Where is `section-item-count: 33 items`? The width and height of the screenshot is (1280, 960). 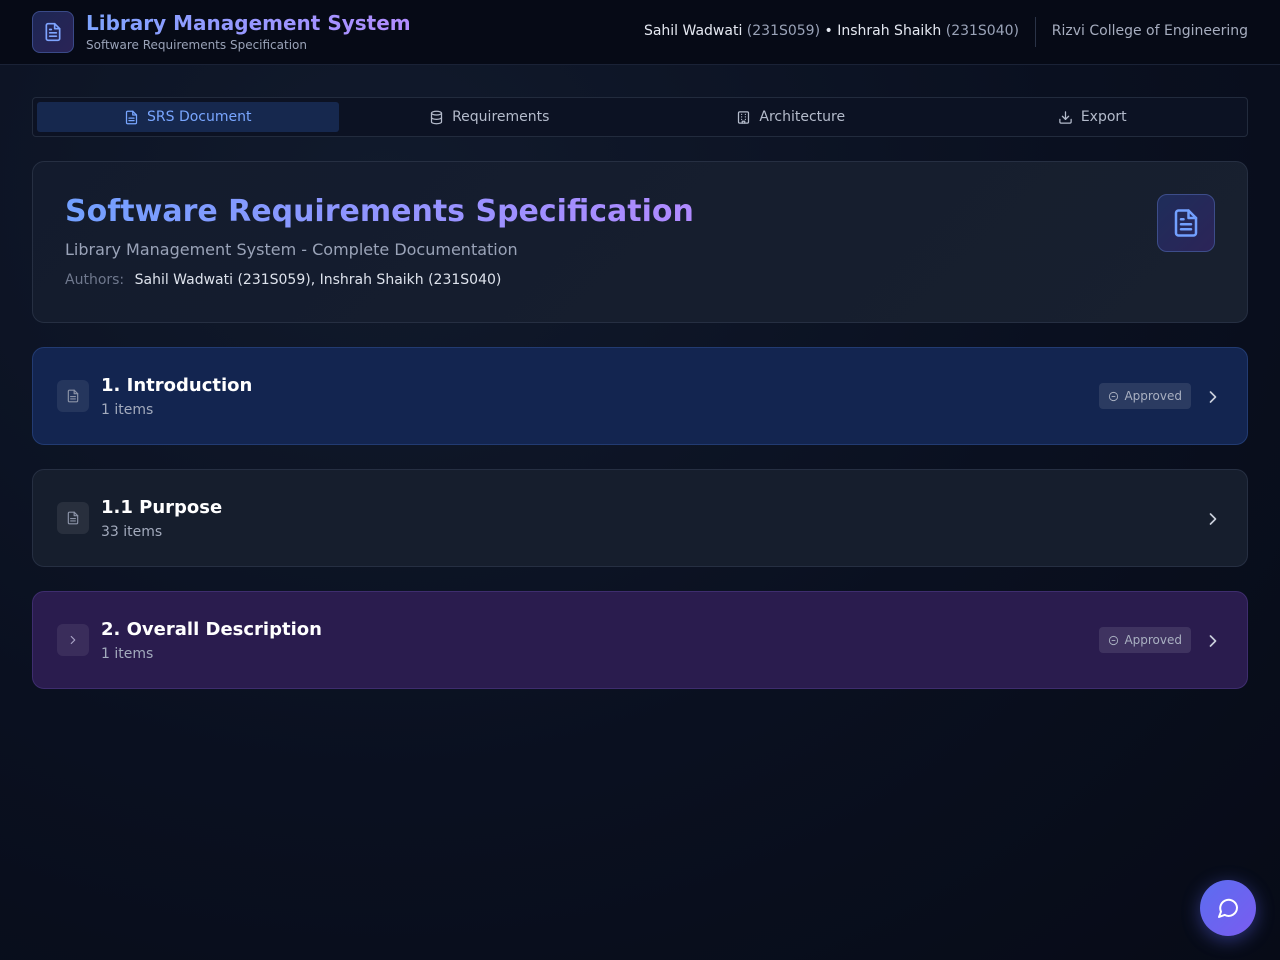
section-item-count: 33 items is located at coordinates (132, 532).